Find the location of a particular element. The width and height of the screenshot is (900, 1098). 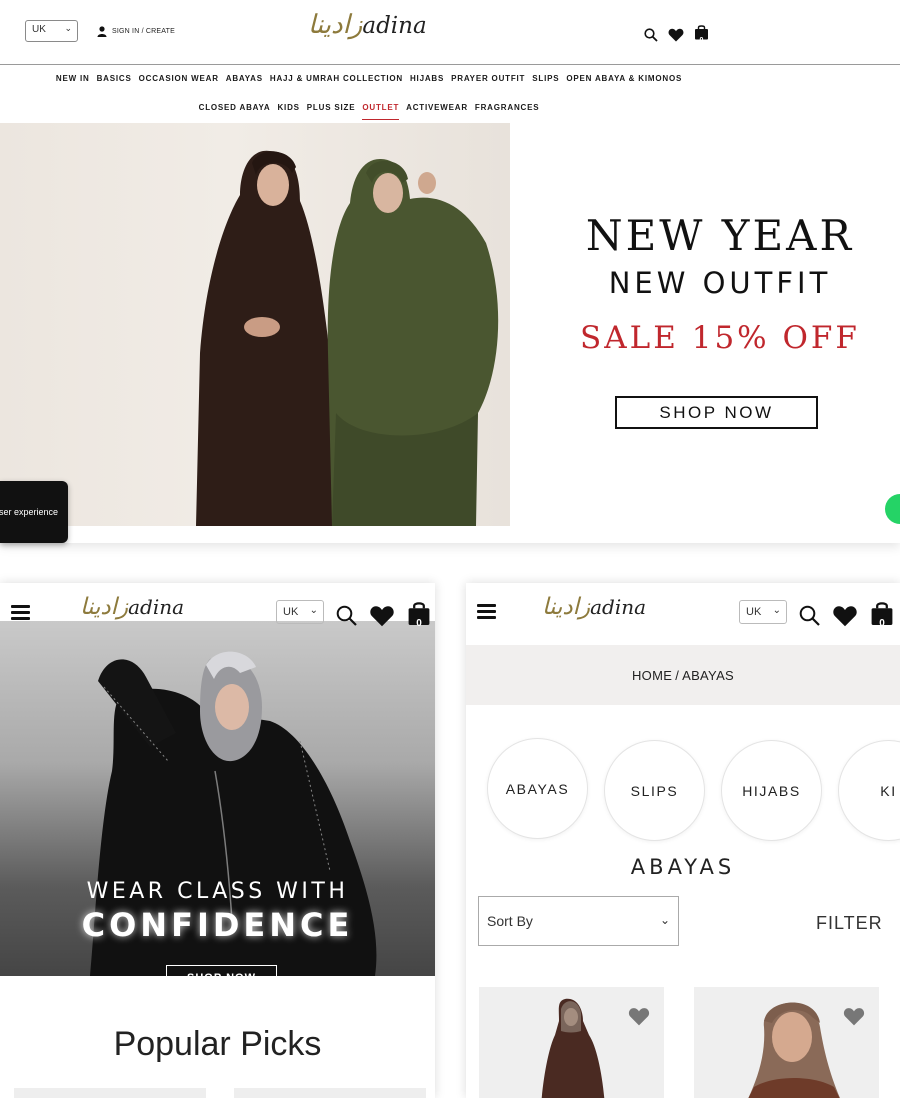

nav-item-activewear: ACTIVEWEAR is located at coordinates (437, 107).